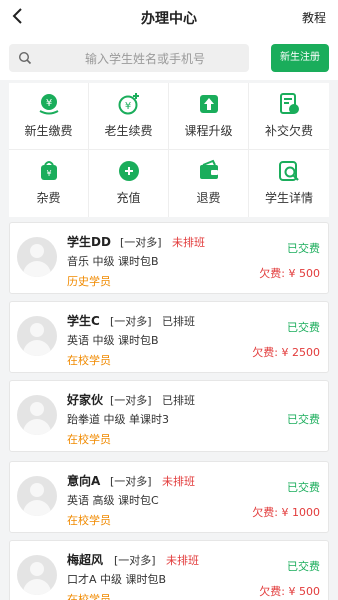 Image resolution: width=338 pixels, height=600 pixels. What do you see at coordinates (286, 352) in the screenshot?
I see `owed-amount: 欠费: ¥ 2500` at bounding box center [286, 352].